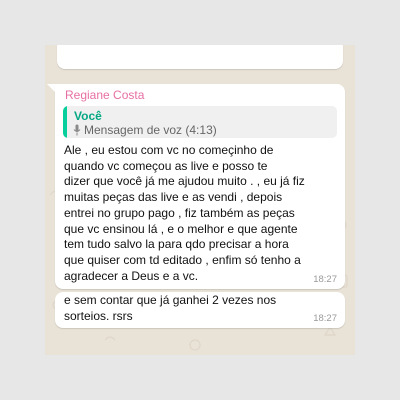  What do you see at coordinates (325, 279) in the screenshot?
I see `message-timestamp: 18:27` at bounding box center [325, 279].